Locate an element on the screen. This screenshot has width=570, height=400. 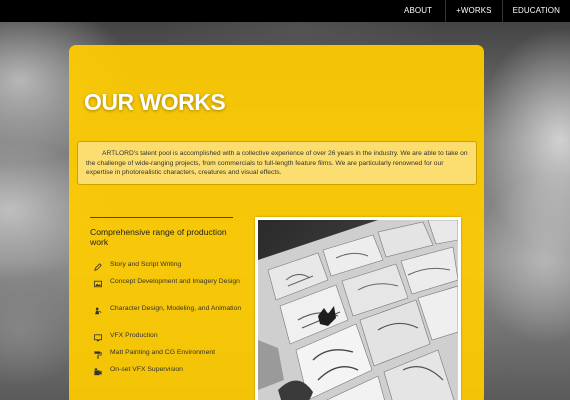
service-story-writing: Story and Script Writing is located at coordinates (167, 269).